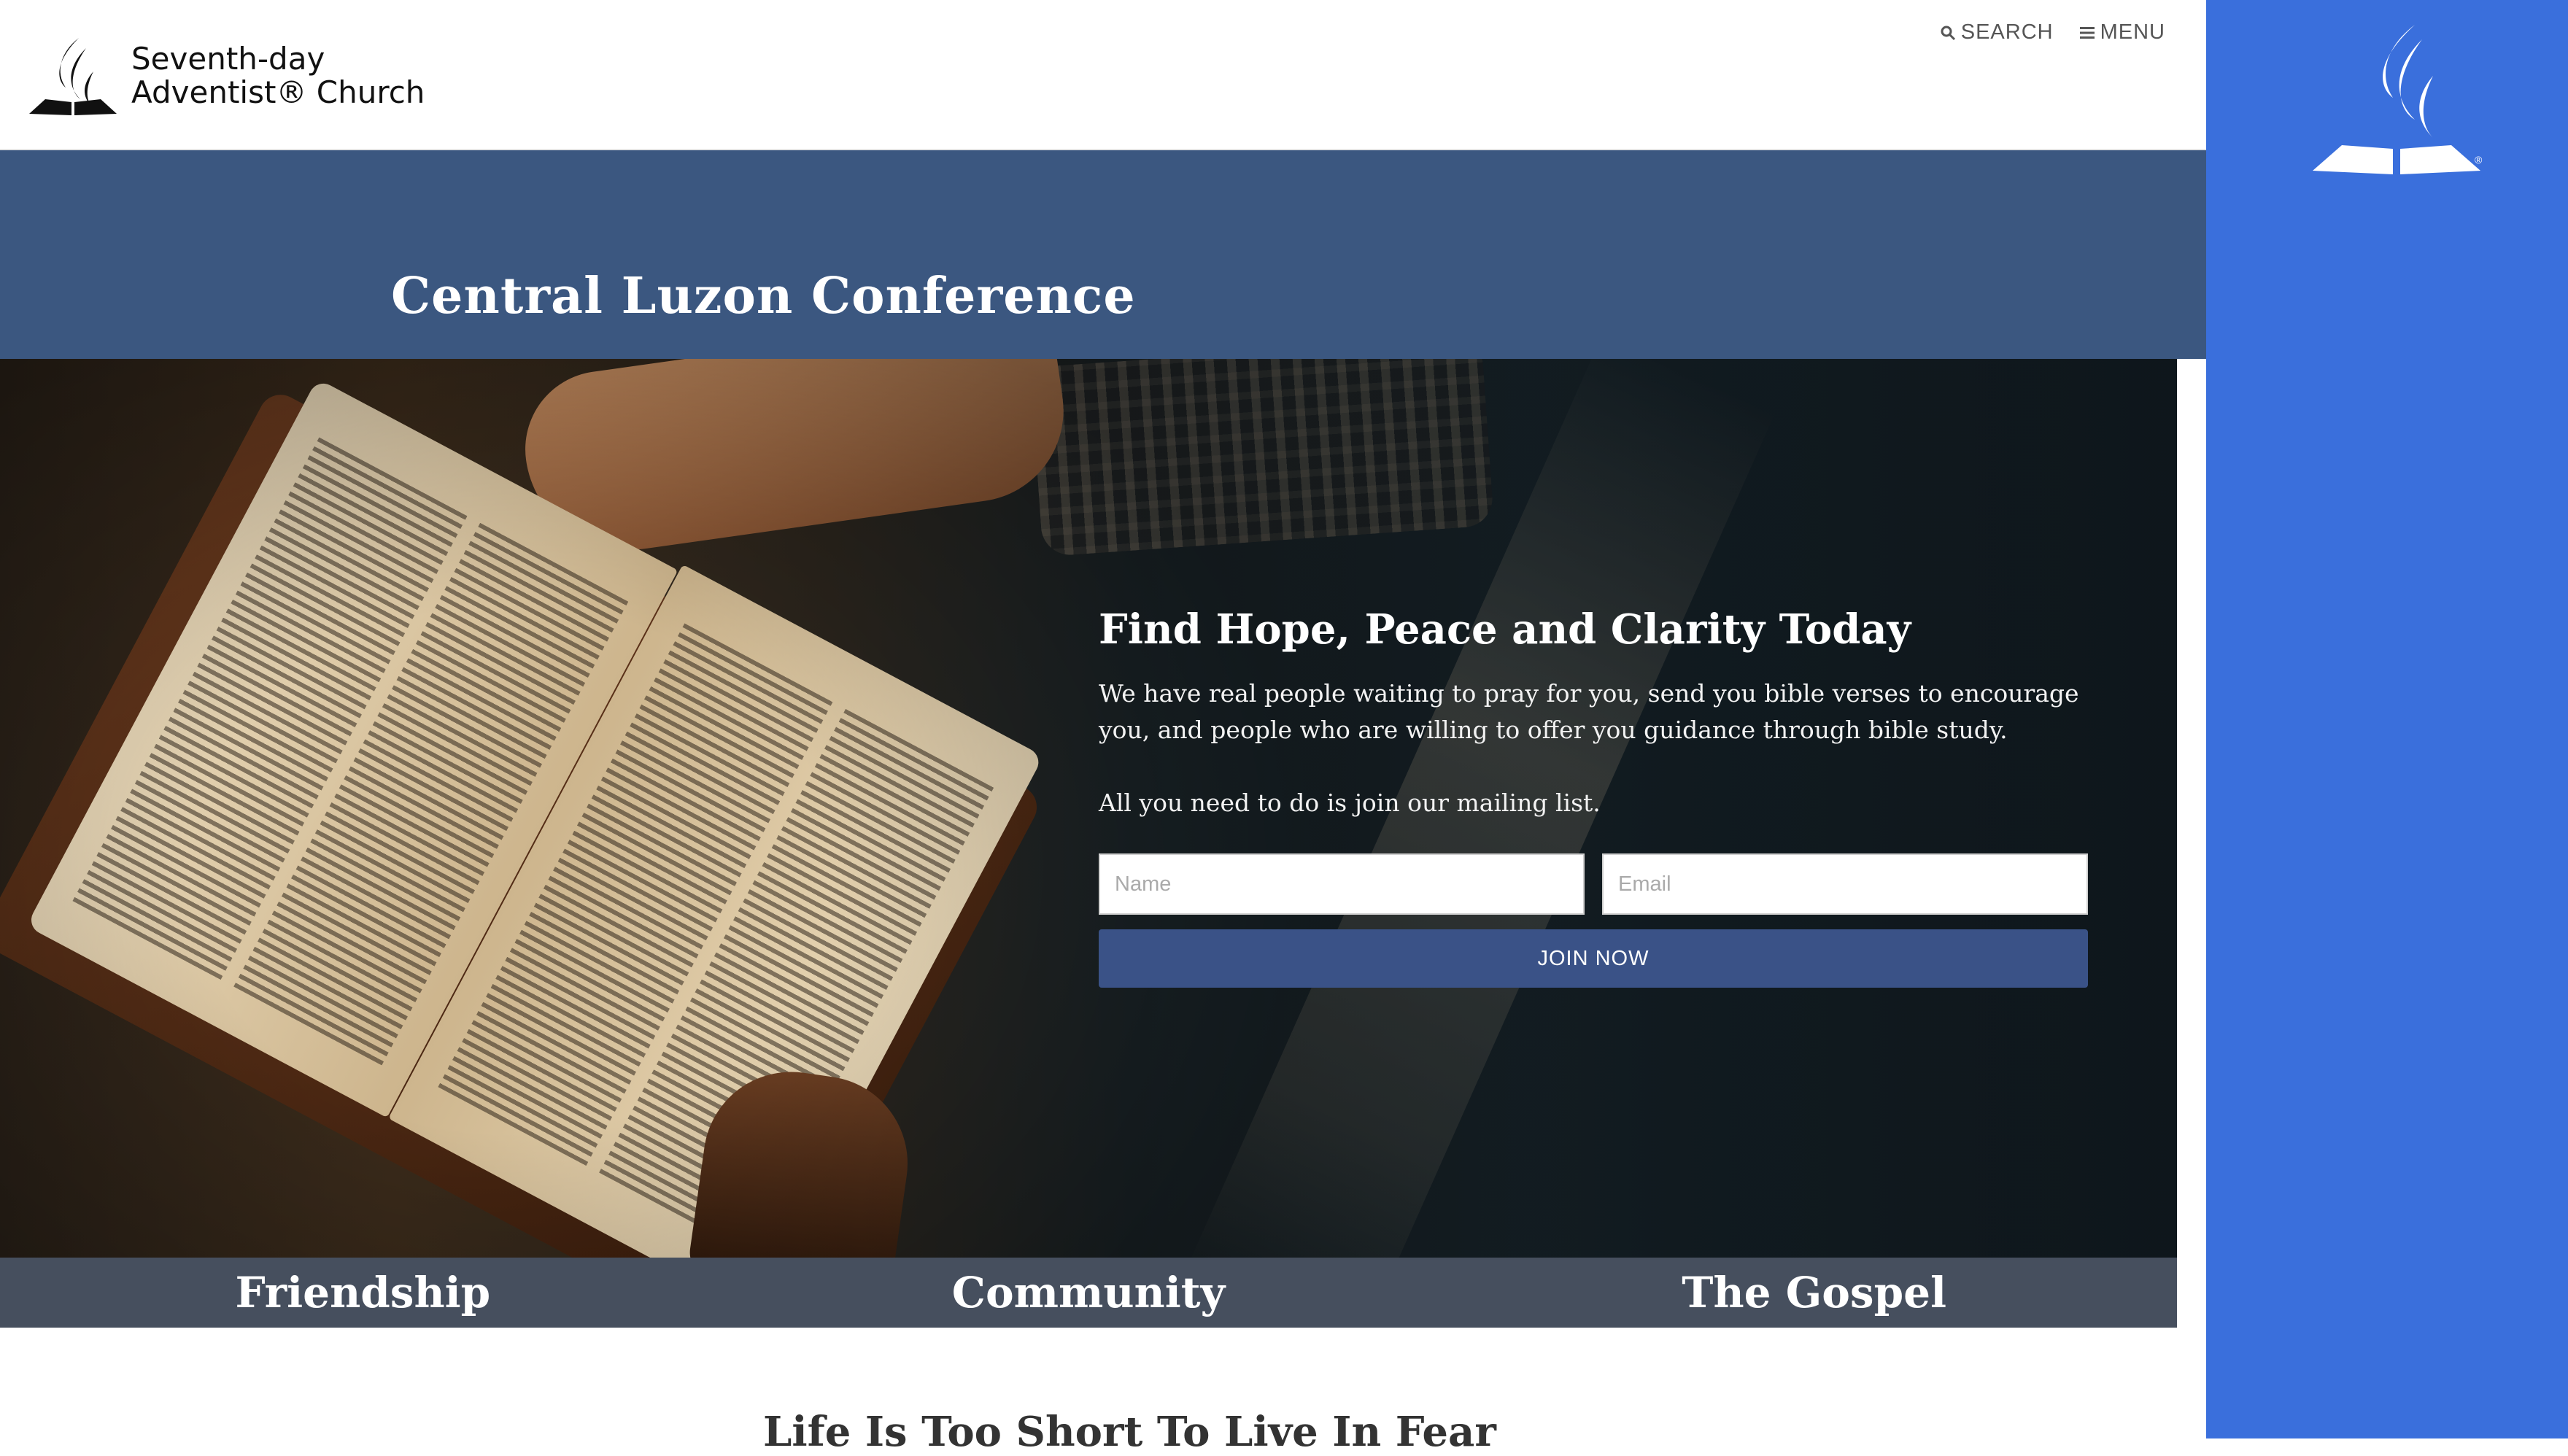  I want to click on search-button: SEARCH, so click(1996, 32).